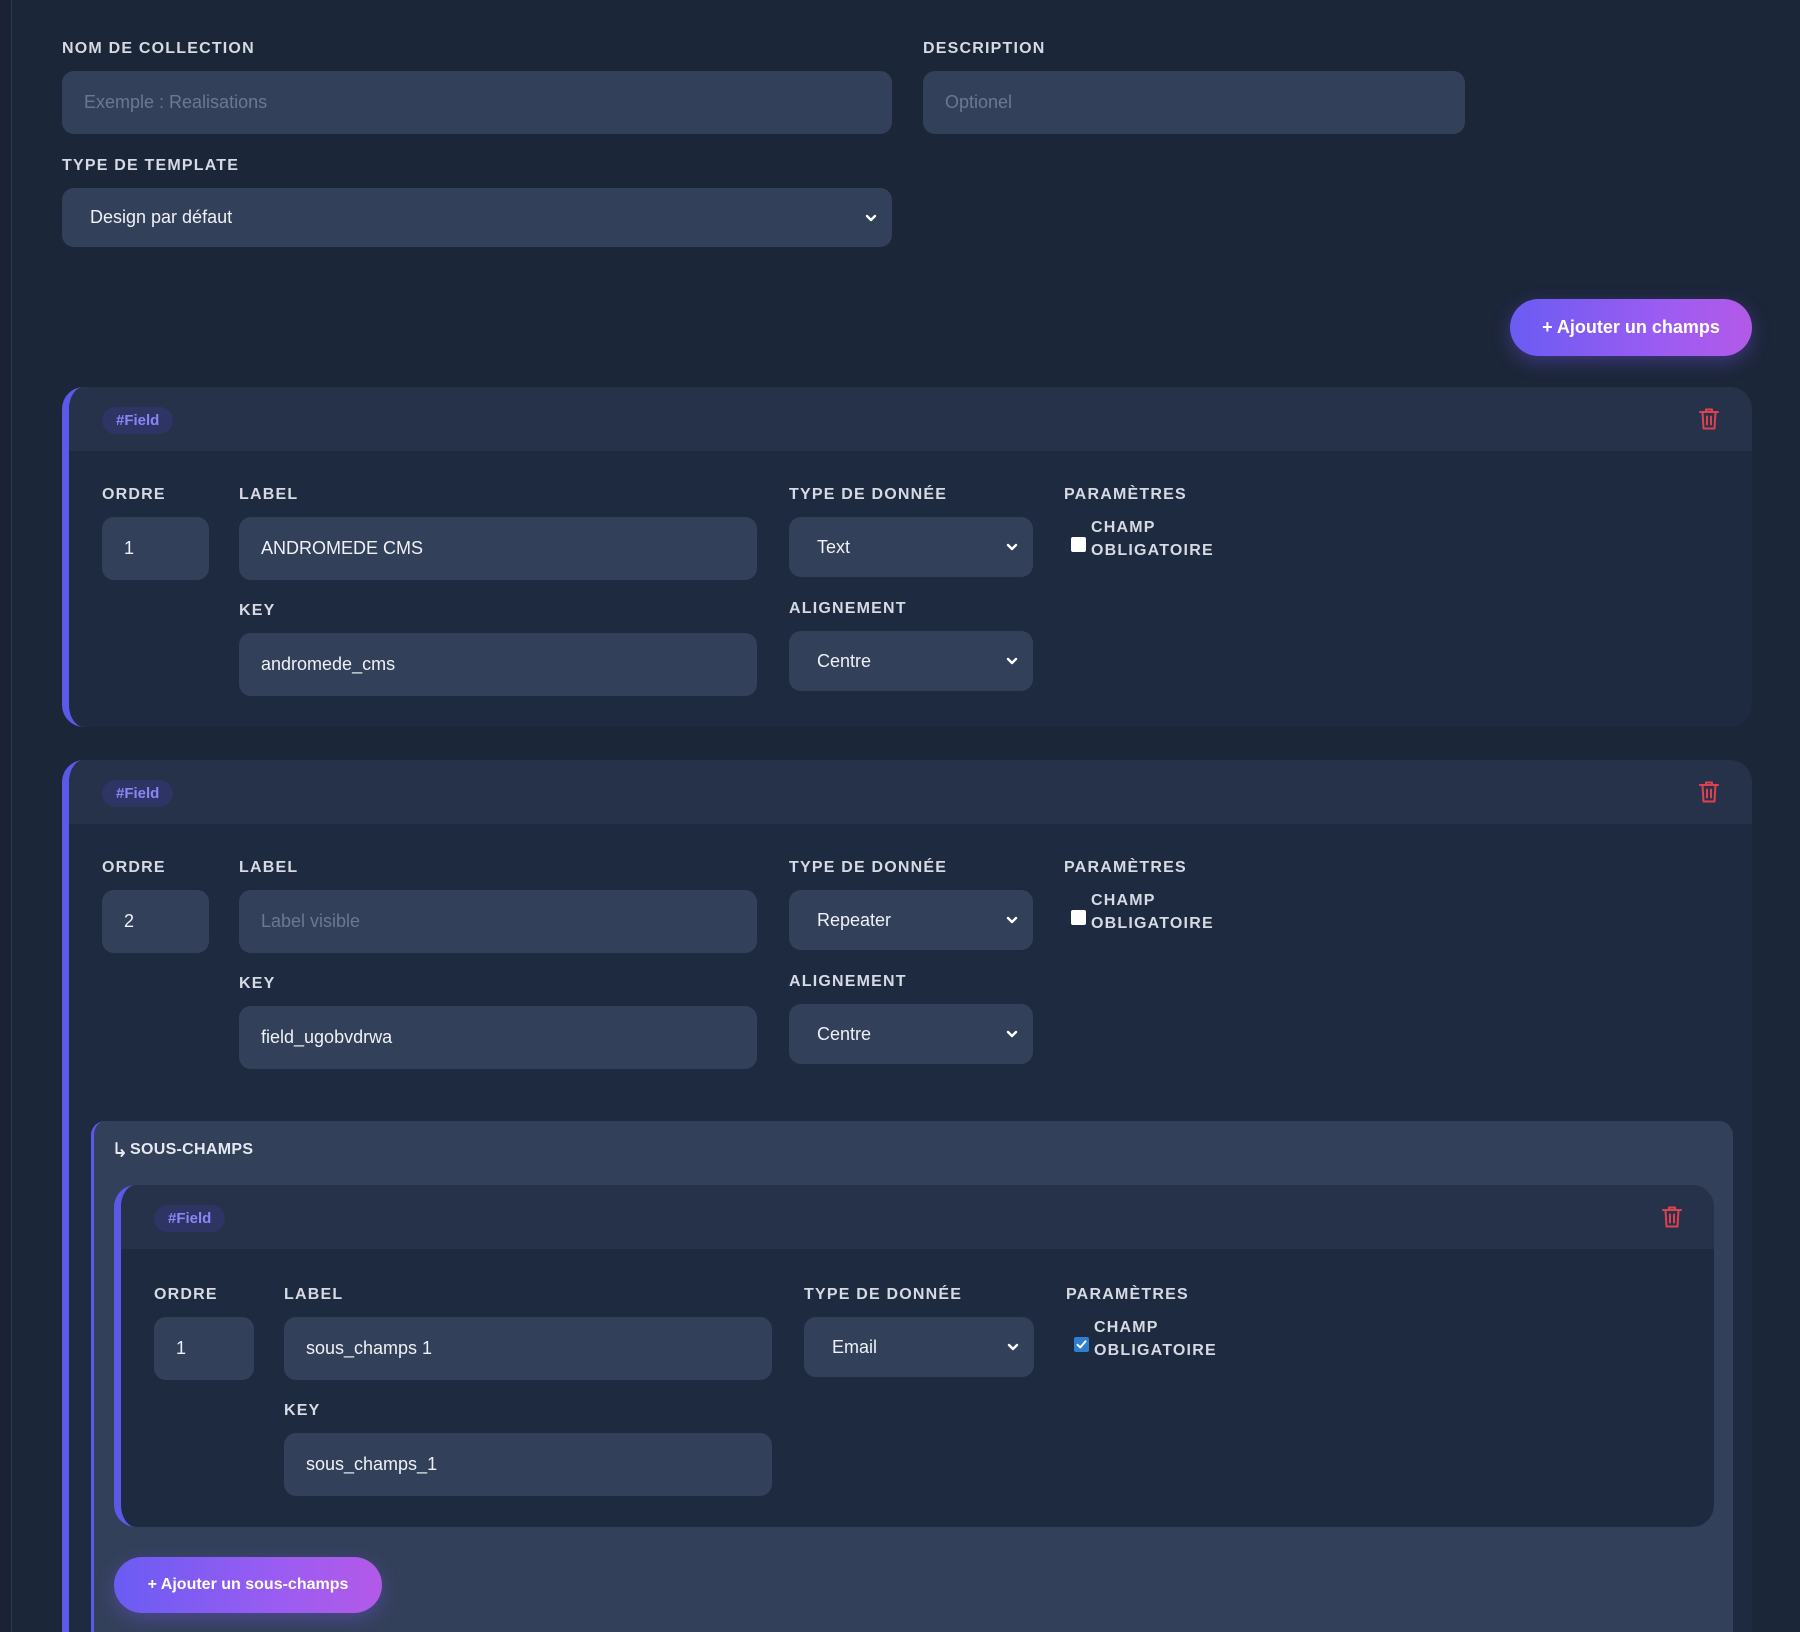  What do you see at coordinates (834, 546) in the screenshot?
I see `data-type-value: Text` at bounding box center [834, 546].